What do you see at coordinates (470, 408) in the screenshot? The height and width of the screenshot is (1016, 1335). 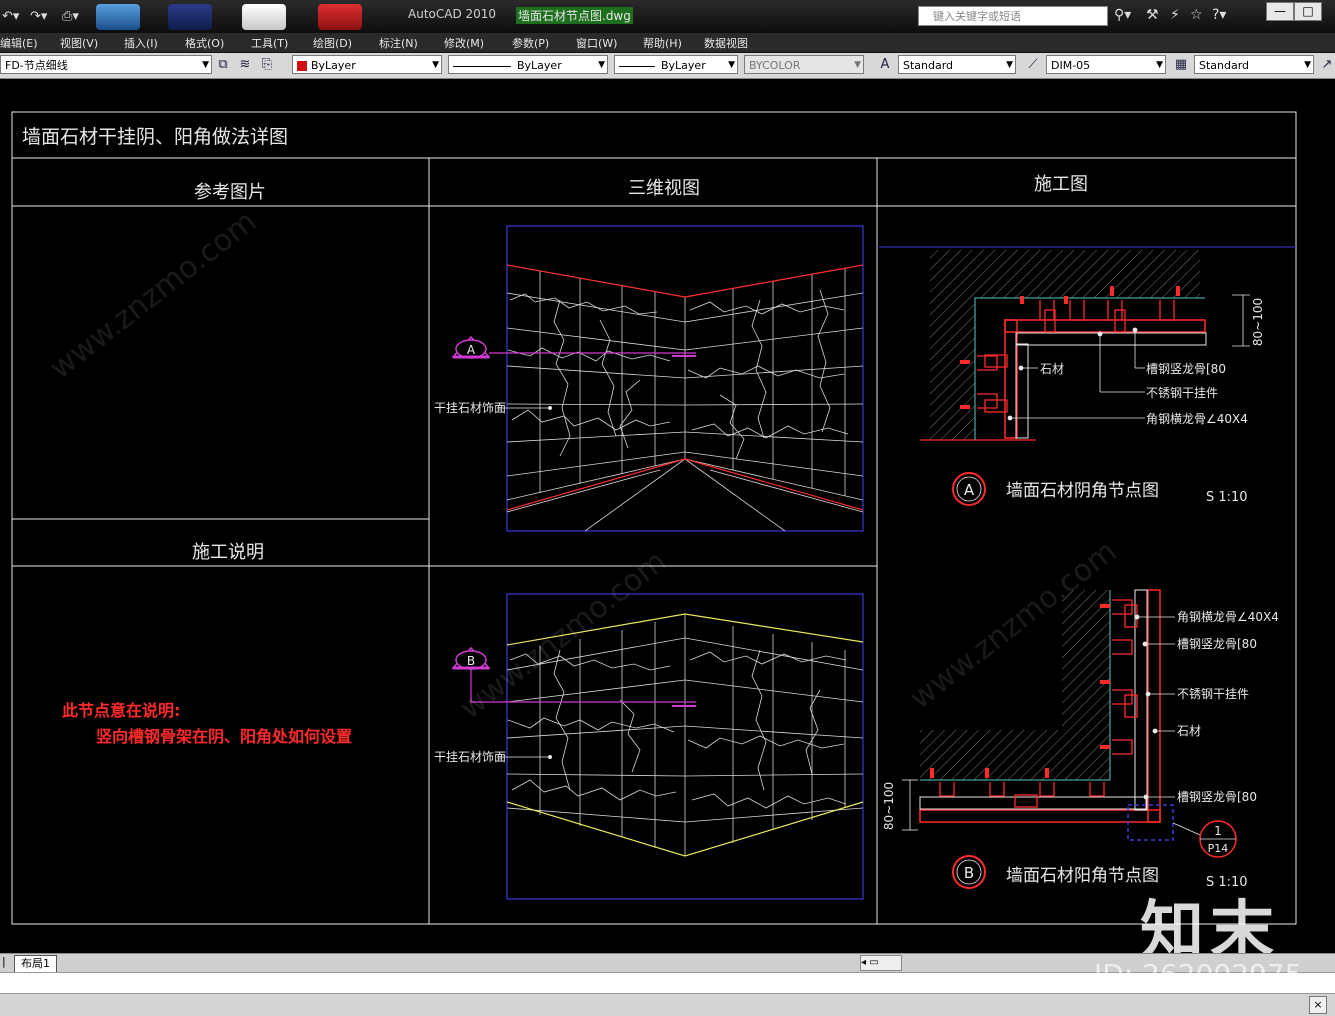 I see `leader-a-text: 干挂石材饰面` at bounding box center [470, 408].